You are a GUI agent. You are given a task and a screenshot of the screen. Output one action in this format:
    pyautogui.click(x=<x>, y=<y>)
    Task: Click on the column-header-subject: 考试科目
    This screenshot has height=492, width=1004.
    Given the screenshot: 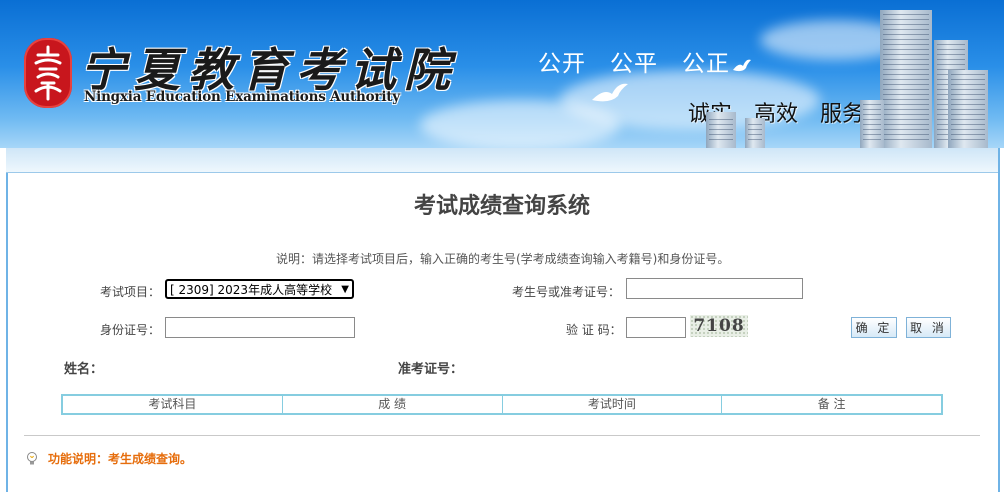 What is the action you would take?
    pyautogui.click(x=173, y=404)
    